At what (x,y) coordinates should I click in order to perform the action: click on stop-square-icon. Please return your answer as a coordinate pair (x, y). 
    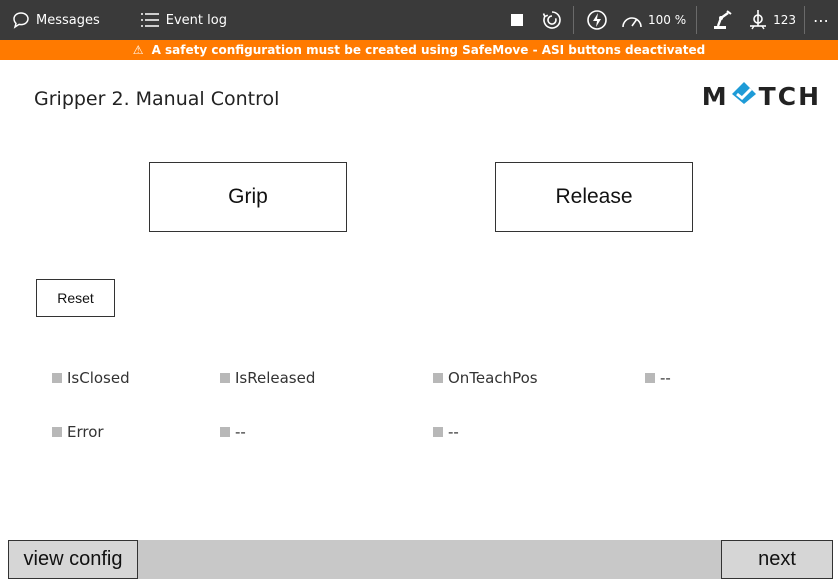
    Looking at the image, I should click on (516, 20).